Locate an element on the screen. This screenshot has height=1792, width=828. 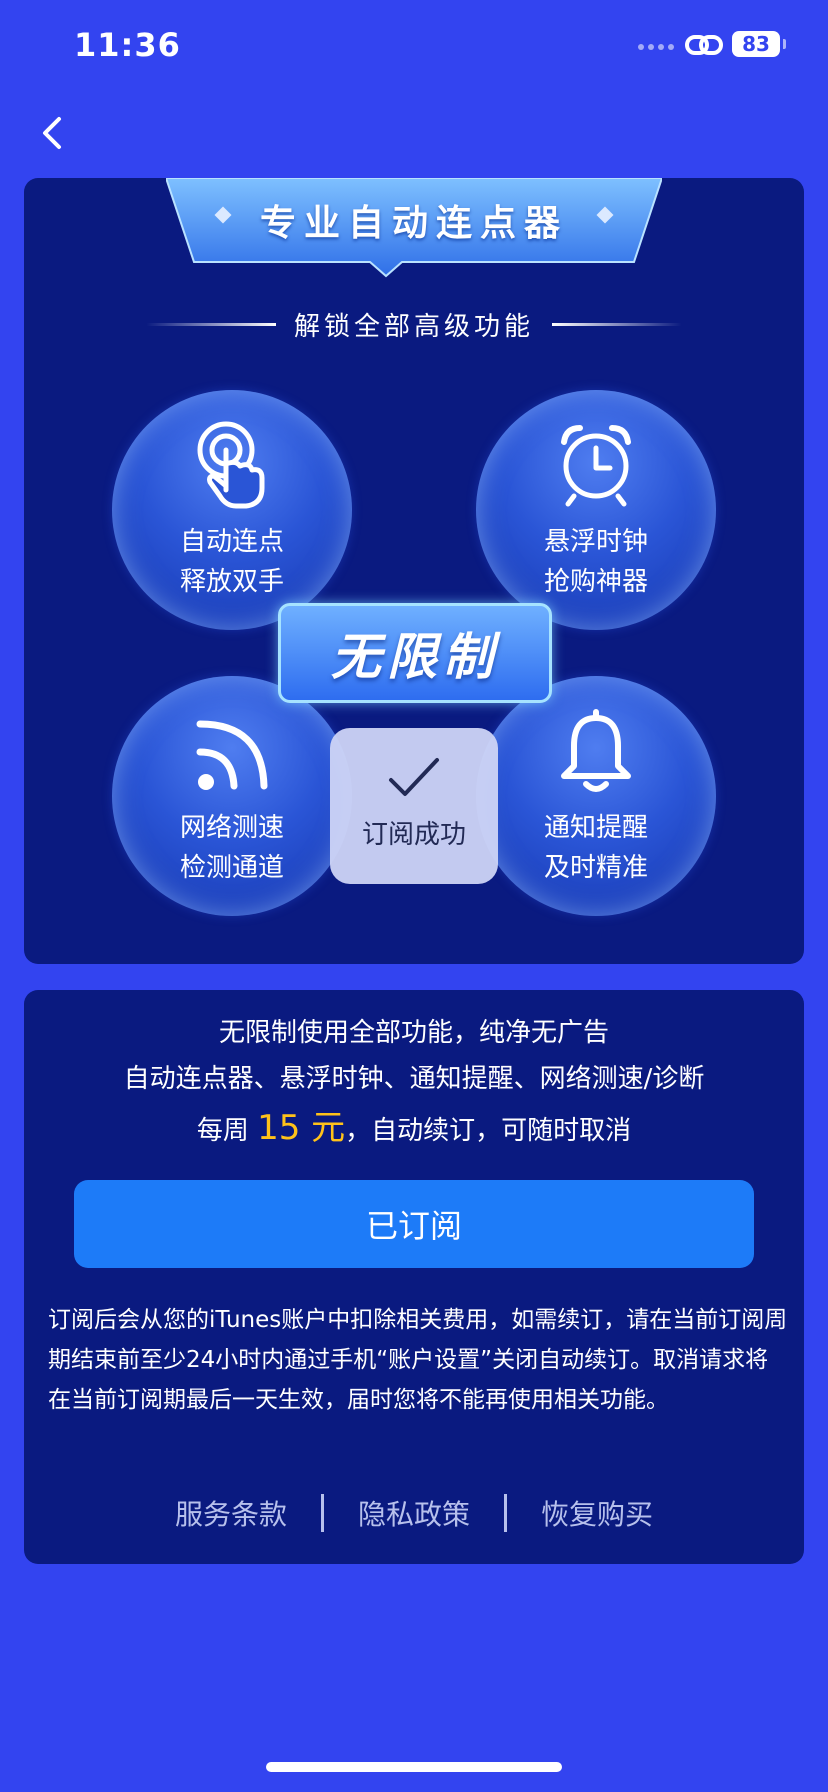
feature-title: 悬浮时钟 is located at coordinates (595, 542).